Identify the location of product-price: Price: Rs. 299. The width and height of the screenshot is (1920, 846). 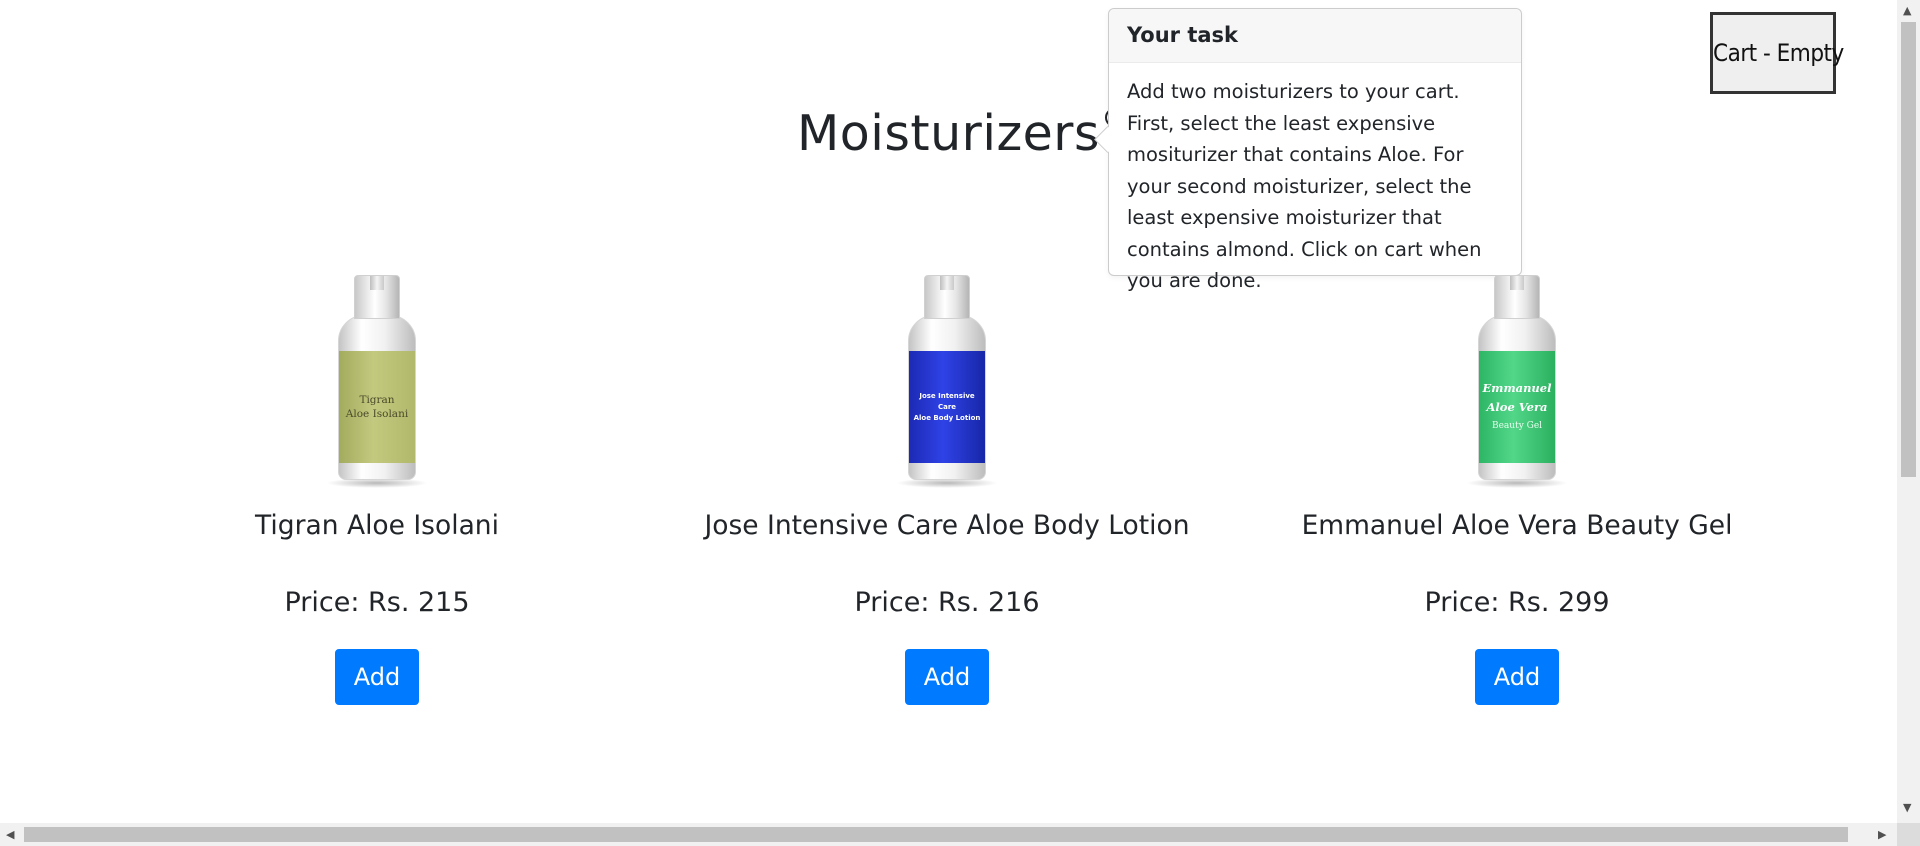
(1517, 602).